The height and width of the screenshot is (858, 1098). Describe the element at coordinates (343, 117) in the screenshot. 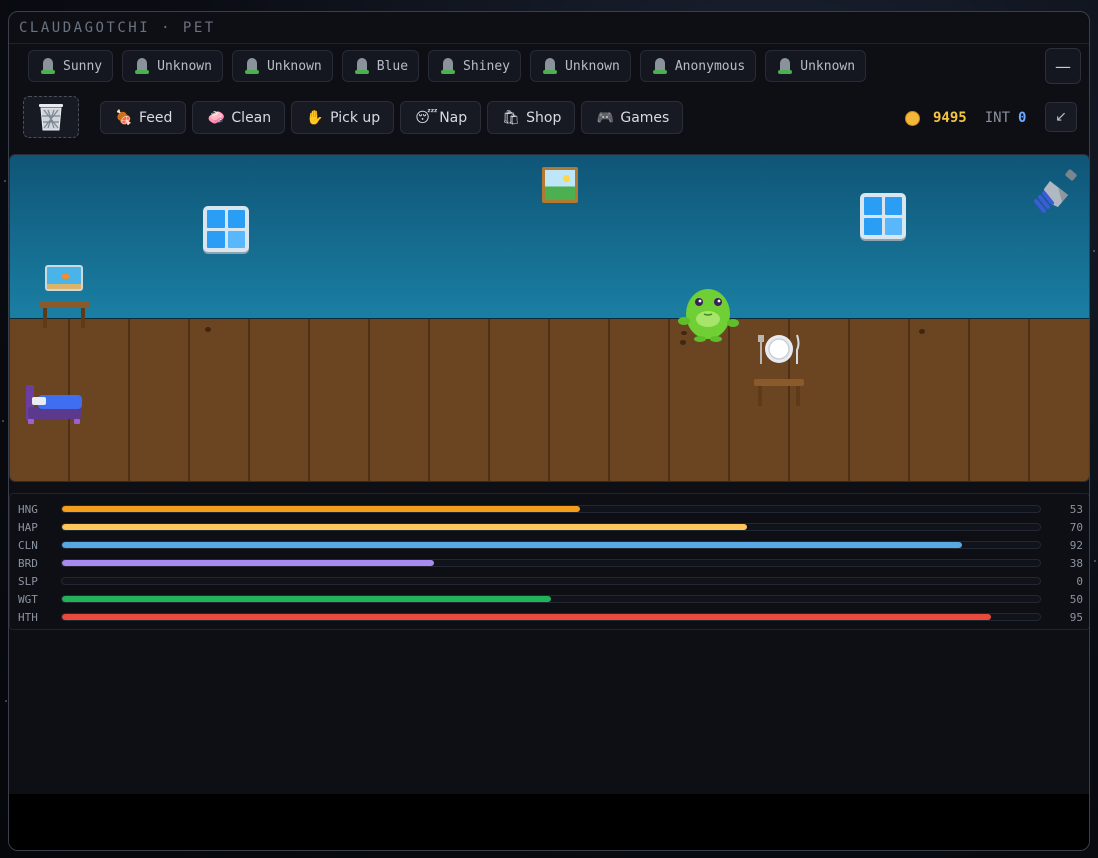

I see `pick-up-button: ✋ Pick up` at that location.